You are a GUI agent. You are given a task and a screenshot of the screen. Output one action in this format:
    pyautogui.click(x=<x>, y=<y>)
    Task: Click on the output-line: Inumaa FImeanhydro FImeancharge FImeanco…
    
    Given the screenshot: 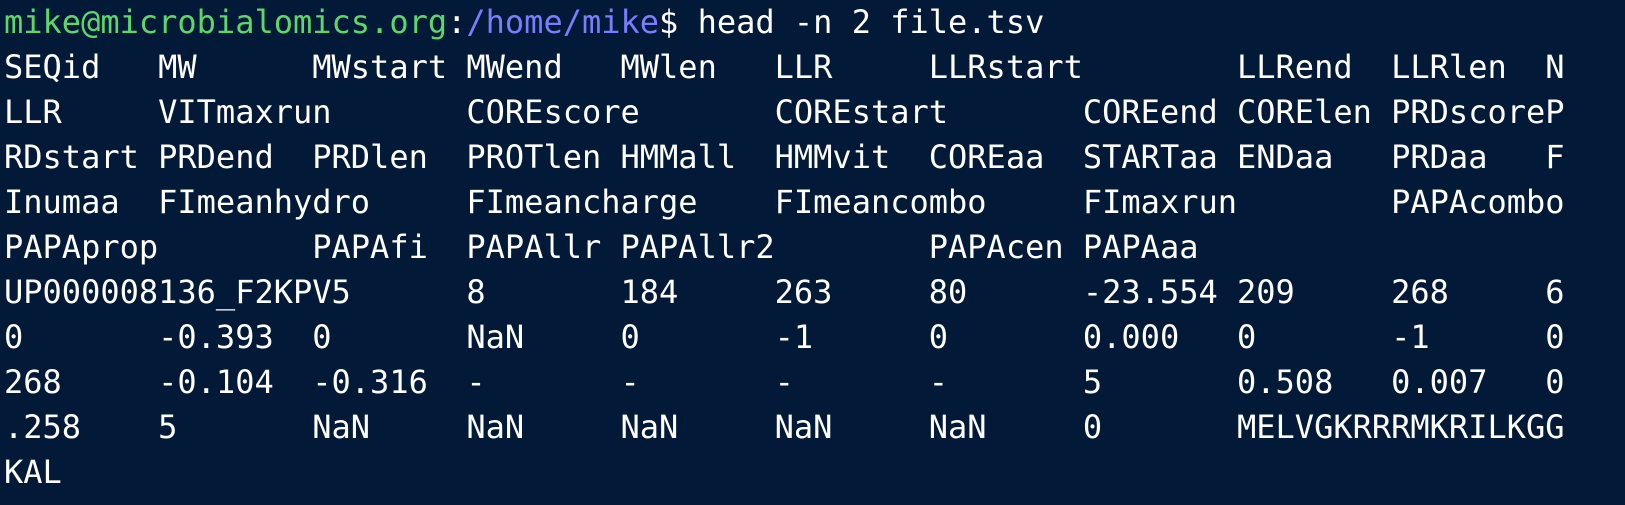 What is the action you would take?
    pyautogui.click(x=784, y=202)
    